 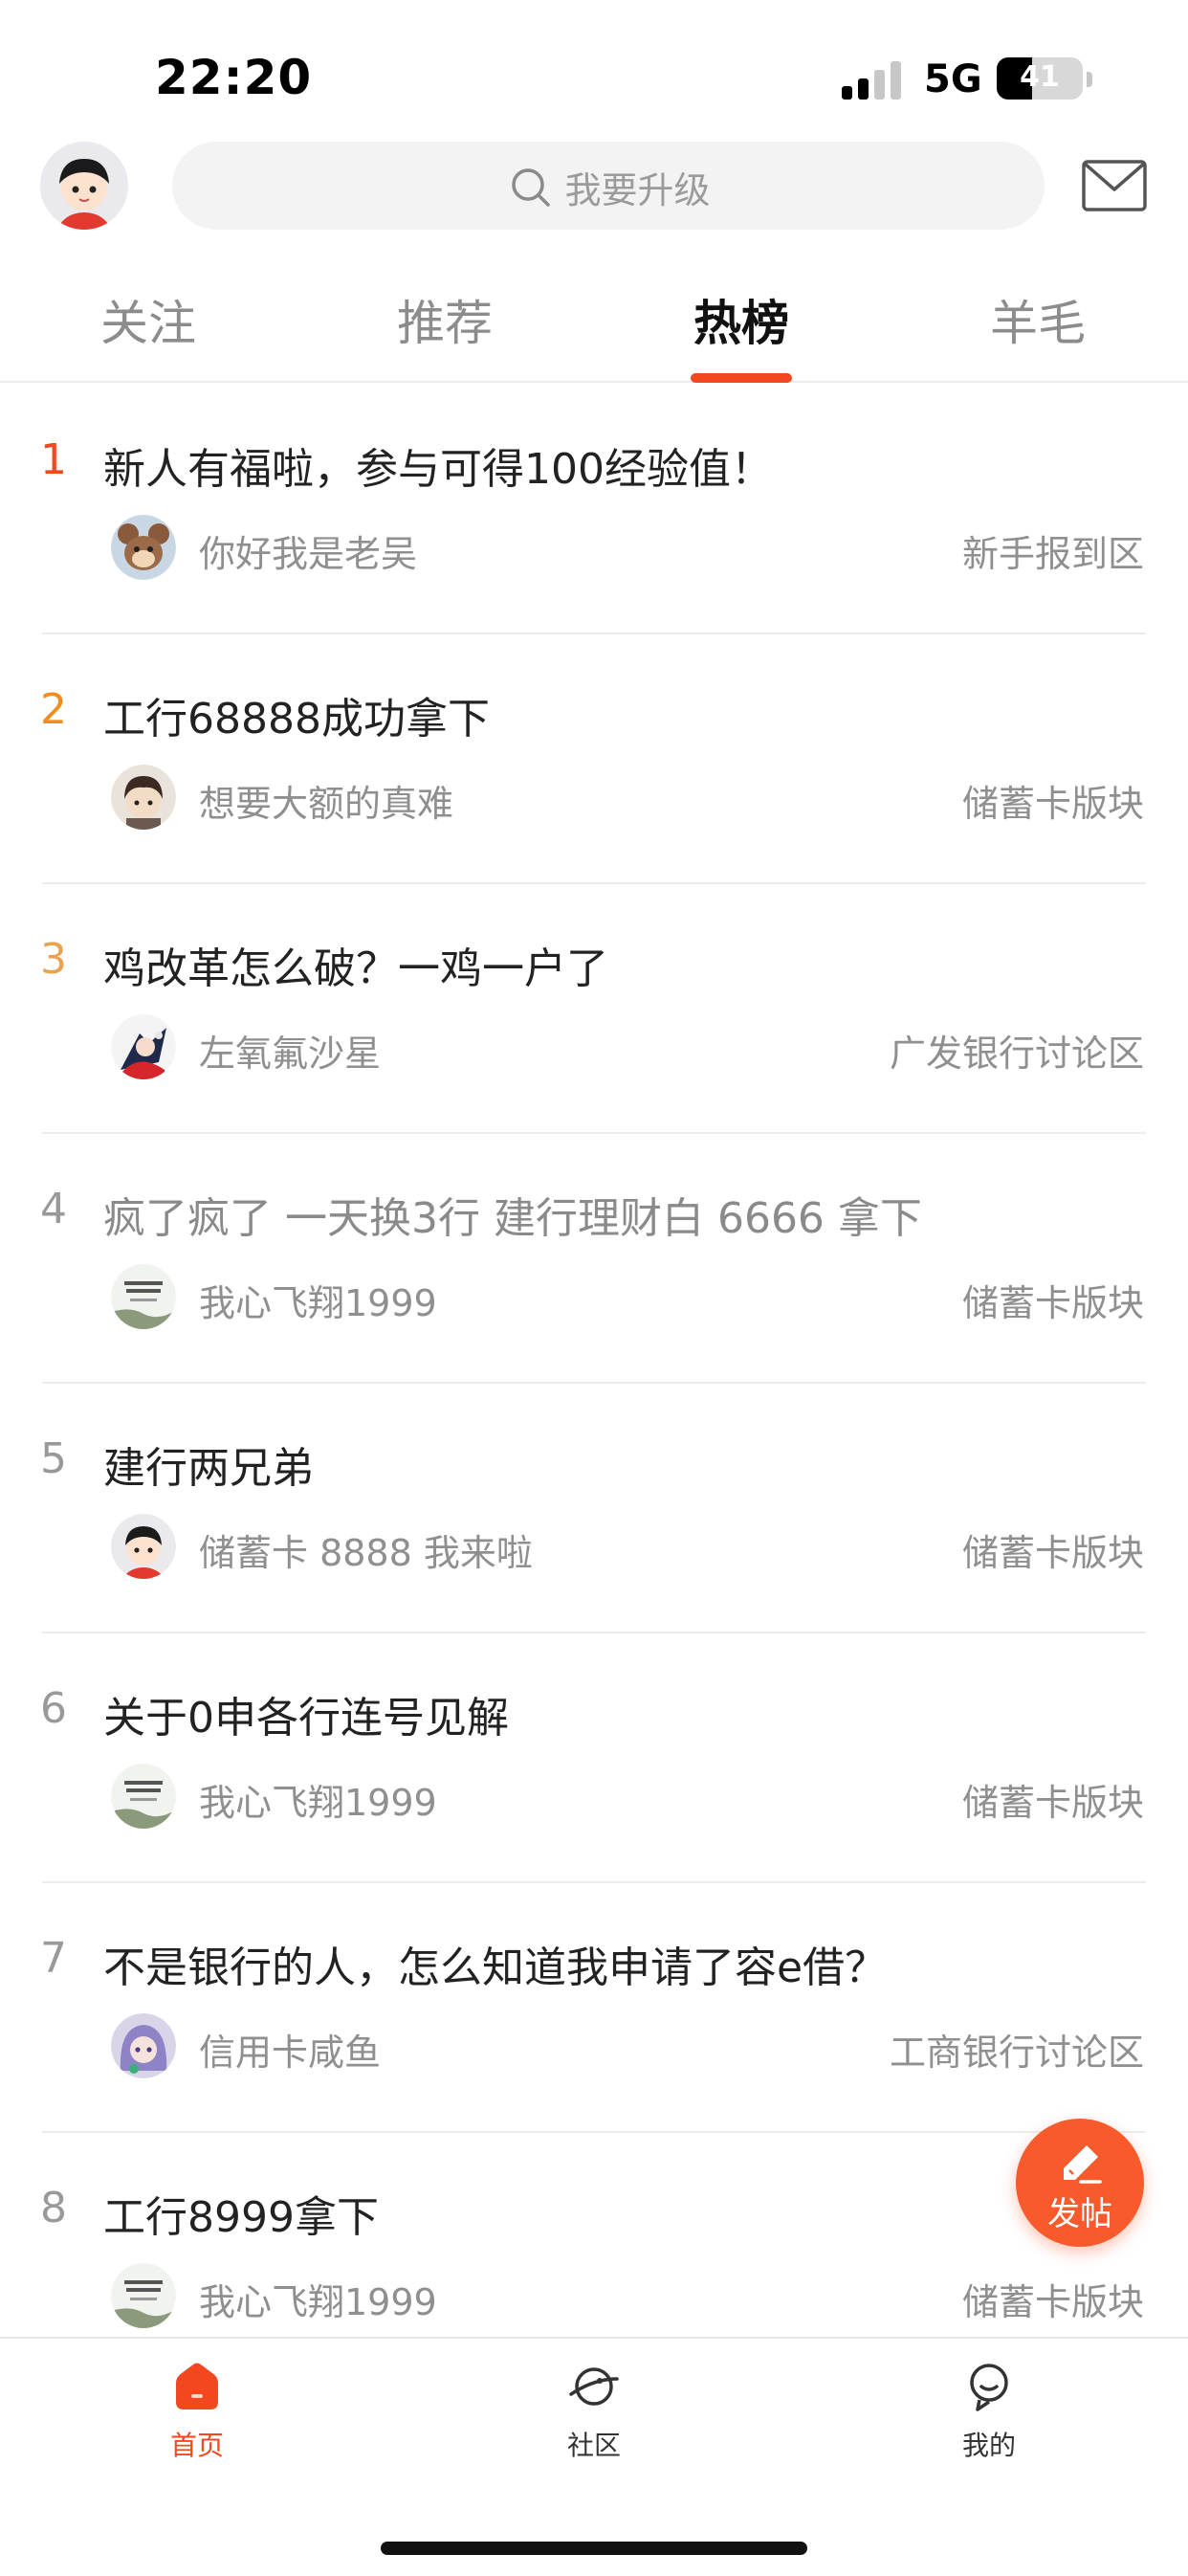 What do you see at coordinates (296, 714) in the screenshot?
I see `post-title: 工行68888成功拿下` at bounding box center [296, 714].